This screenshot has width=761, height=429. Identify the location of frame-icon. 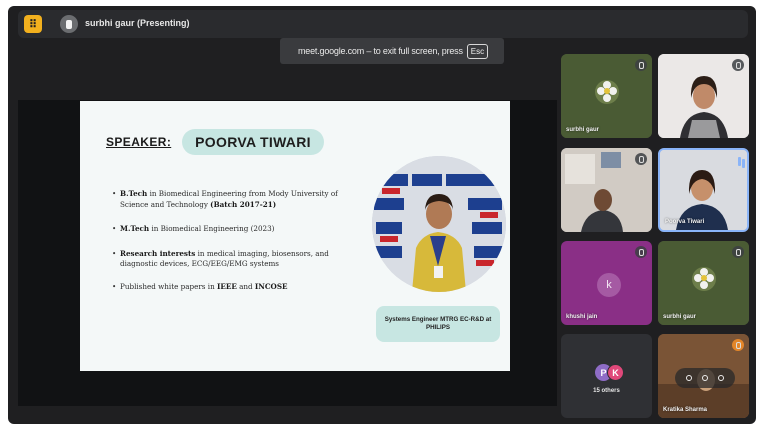
(705, 378).